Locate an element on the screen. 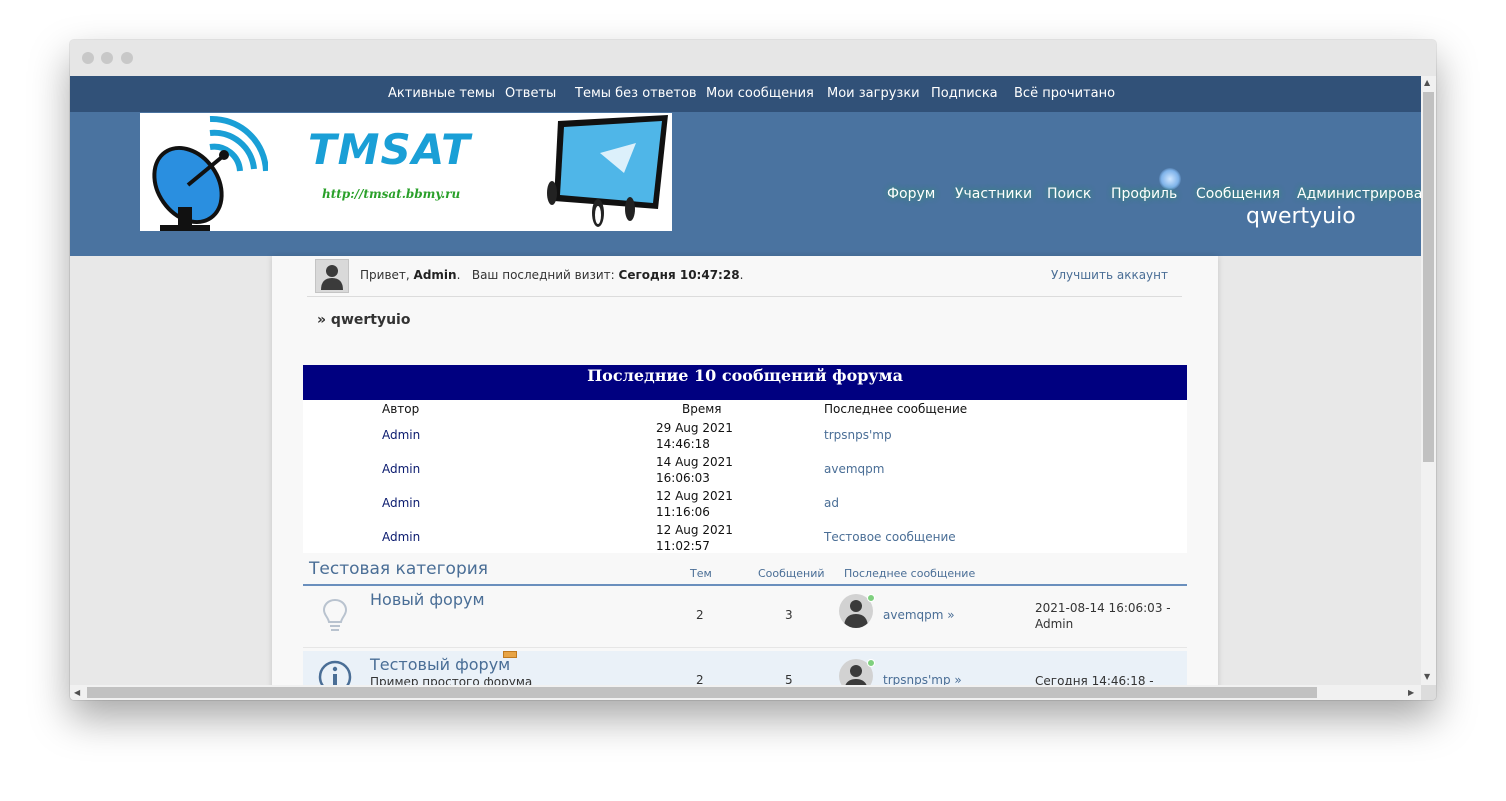 Image resolution: width=1506 pixels, height=801 pixels. nav-replies: Ответы is located at coordinates (530, 93).